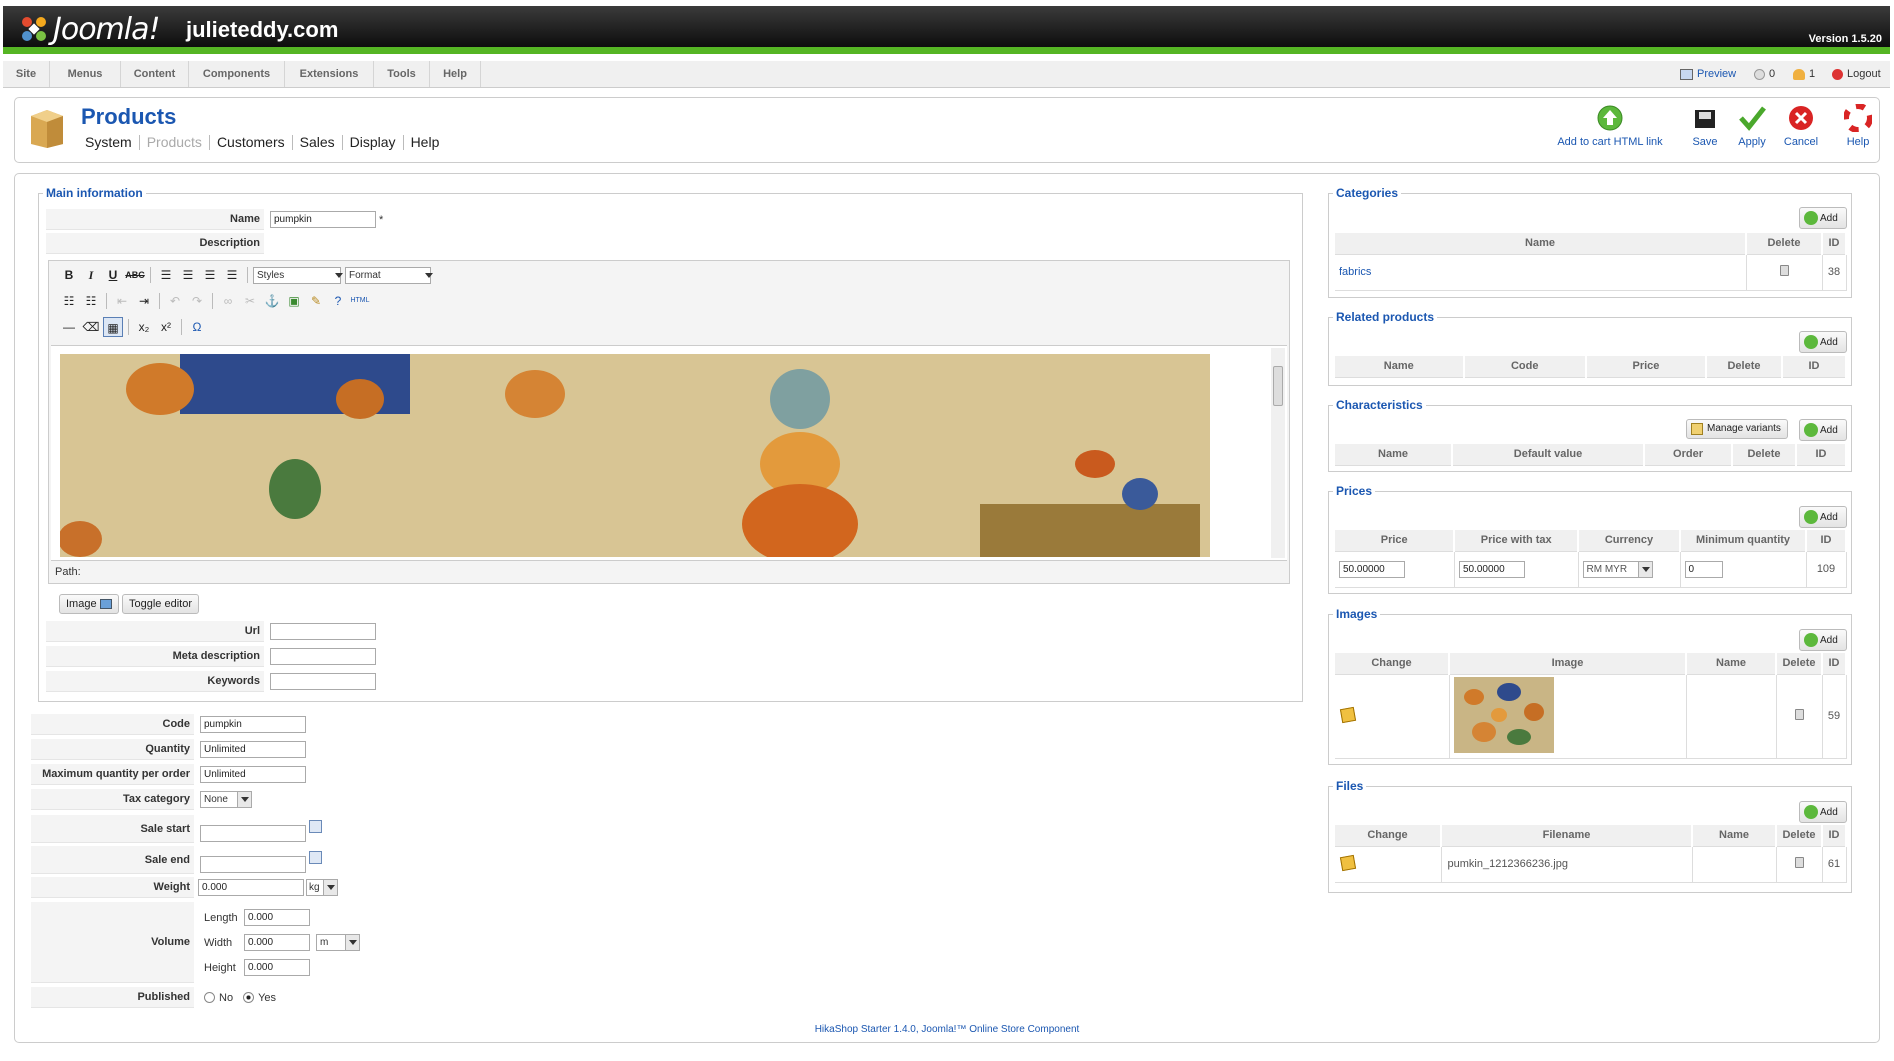 The width and height of the screenshot is (1894, 1061). What do you see at coordinates (1354, 491) in the screenshot?
I see `prices-legend: Prices` at bounding box center [1354, 491].